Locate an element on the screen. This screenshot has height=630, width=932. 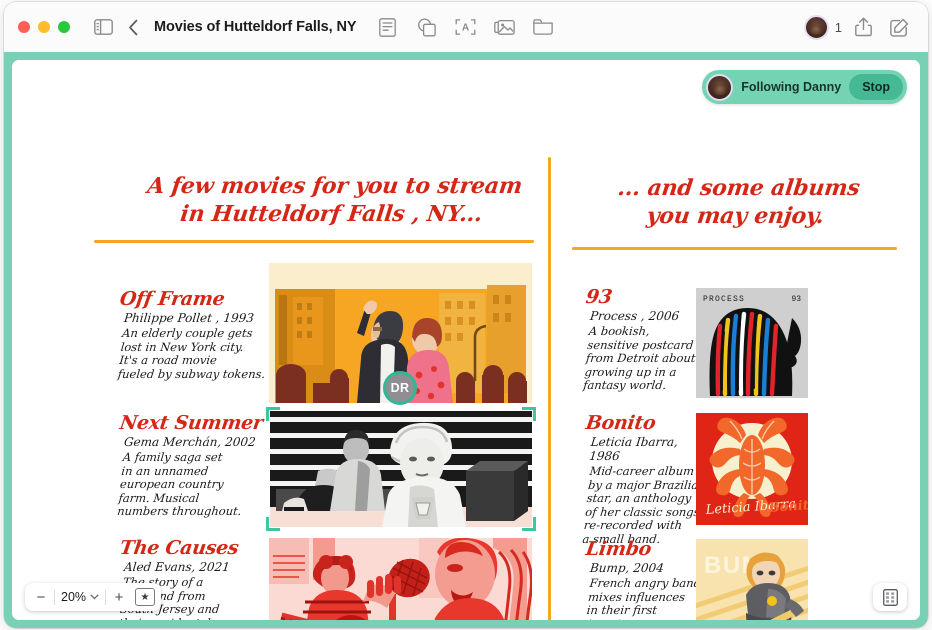
back-chevron-icon is located at coordinates (133, 27).